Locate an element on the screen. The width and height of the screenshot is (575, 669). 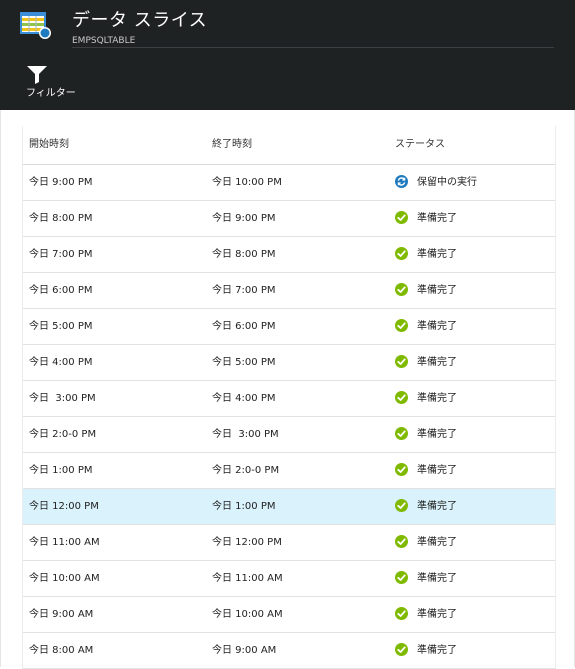
header-divider is located at coordinates (313, 47).